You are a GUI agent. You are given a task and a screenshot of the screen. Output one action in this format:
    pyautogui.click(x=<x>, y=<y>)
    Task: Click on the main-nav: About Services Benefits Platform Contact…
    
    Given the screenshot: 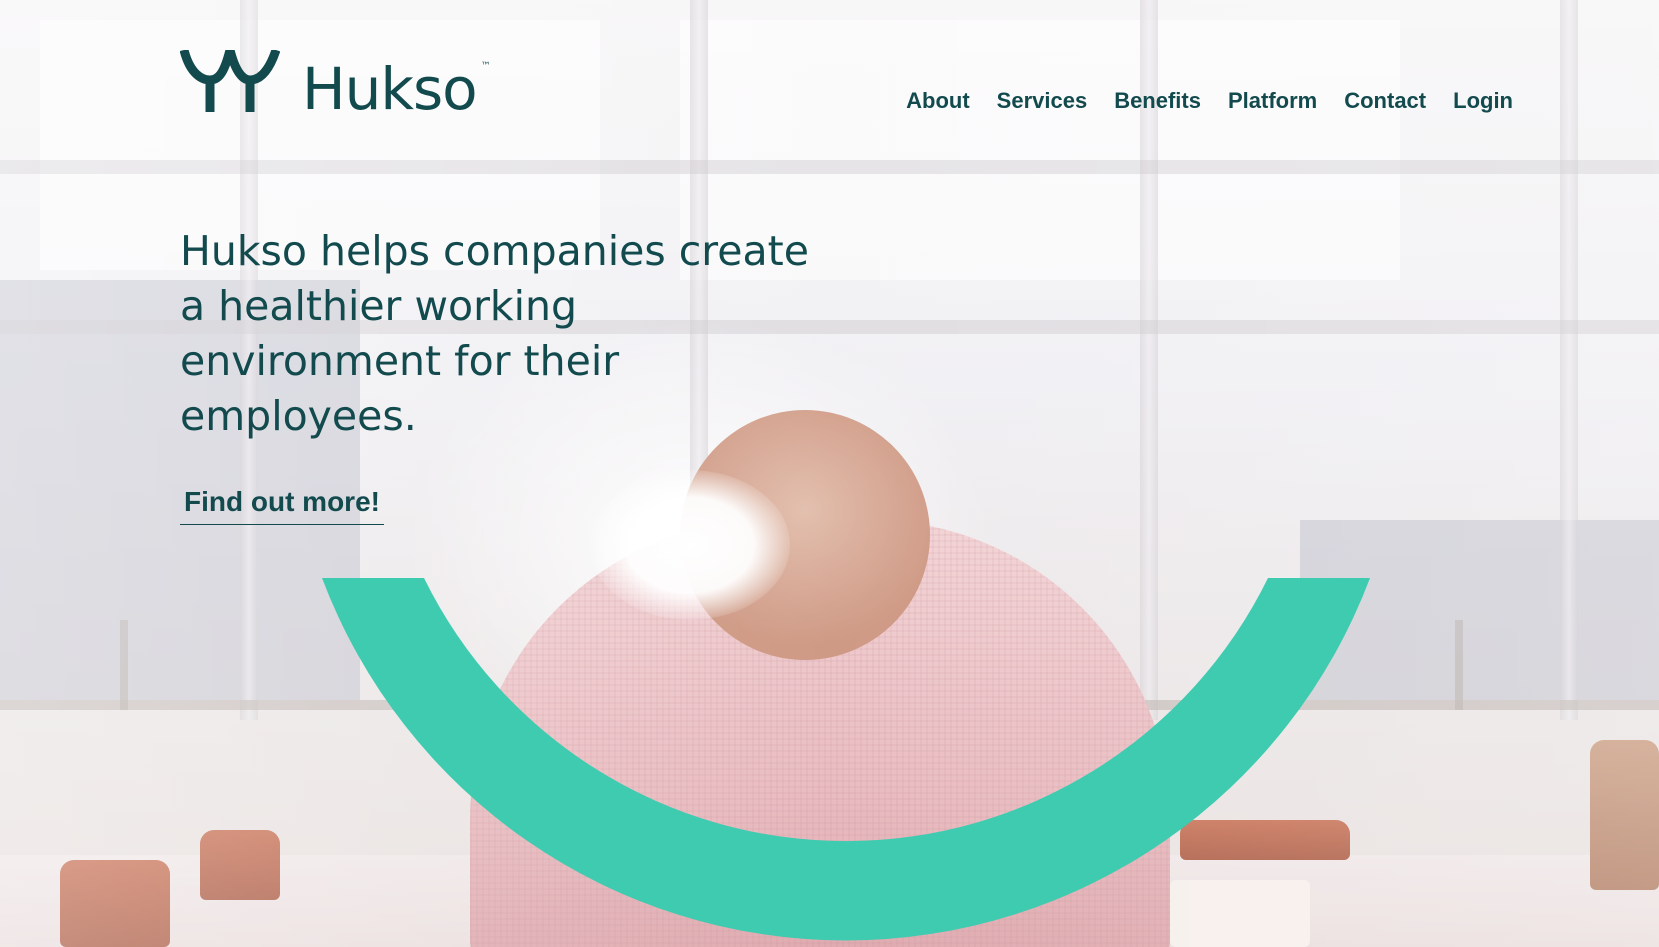 What is the action you would take?
    pyautogui.click(x=1209, y=101)
    